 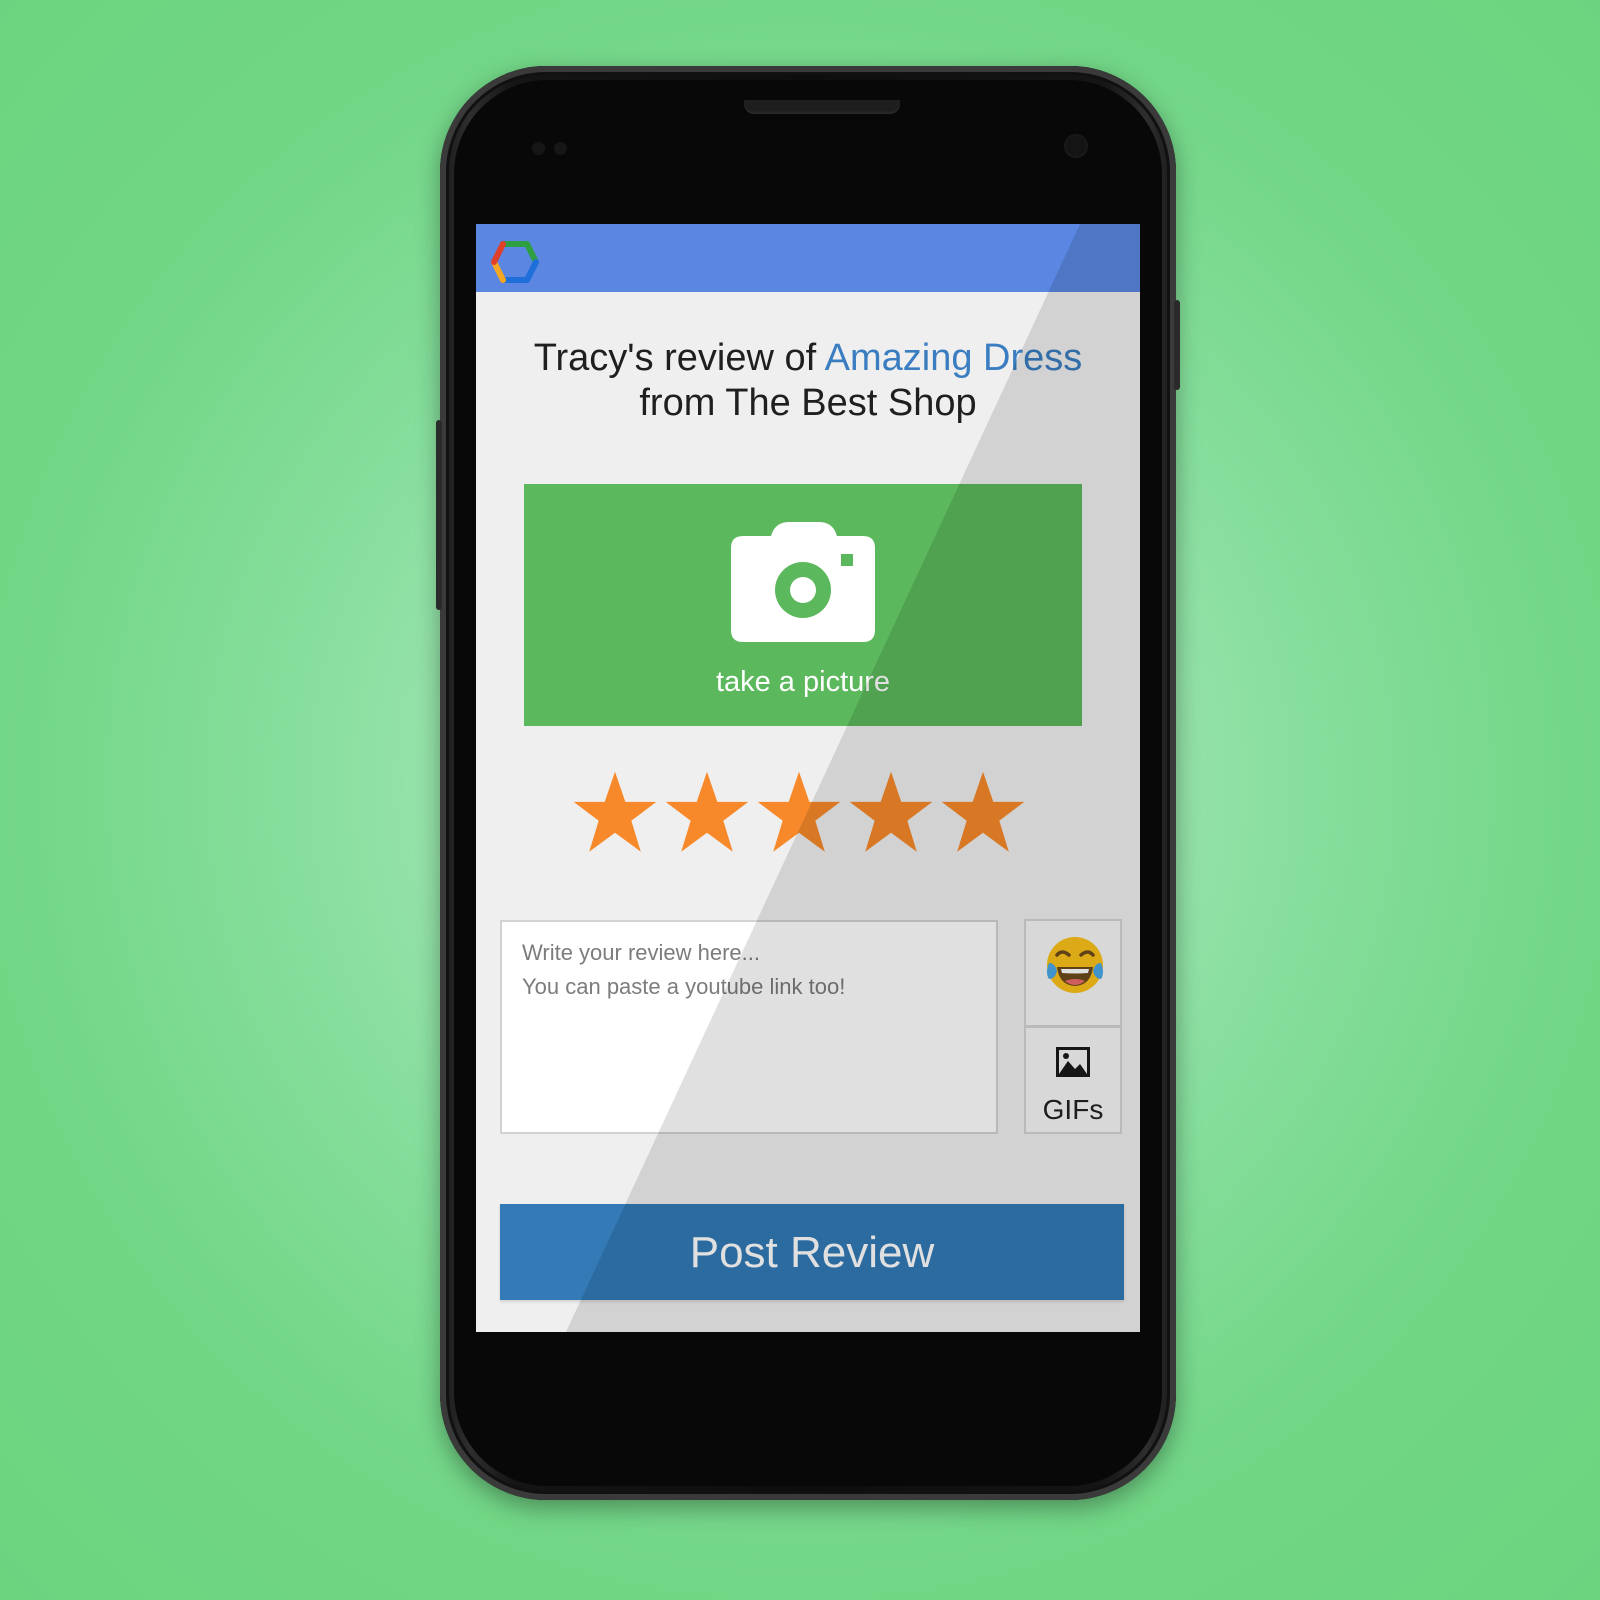 What do you see at coordinates (1076, 146) in the screenshot?
I see `front-camera` at bounding box center [1076, 146].